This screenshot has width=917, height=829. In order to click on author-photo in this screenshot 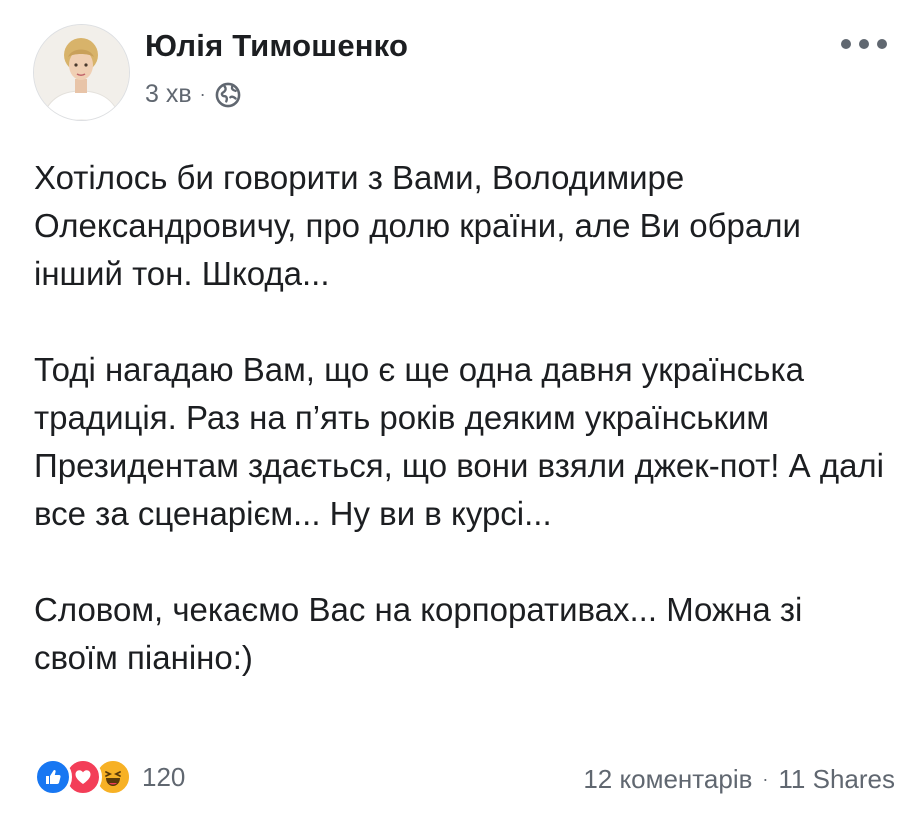, I will do `click(81, 72)`.